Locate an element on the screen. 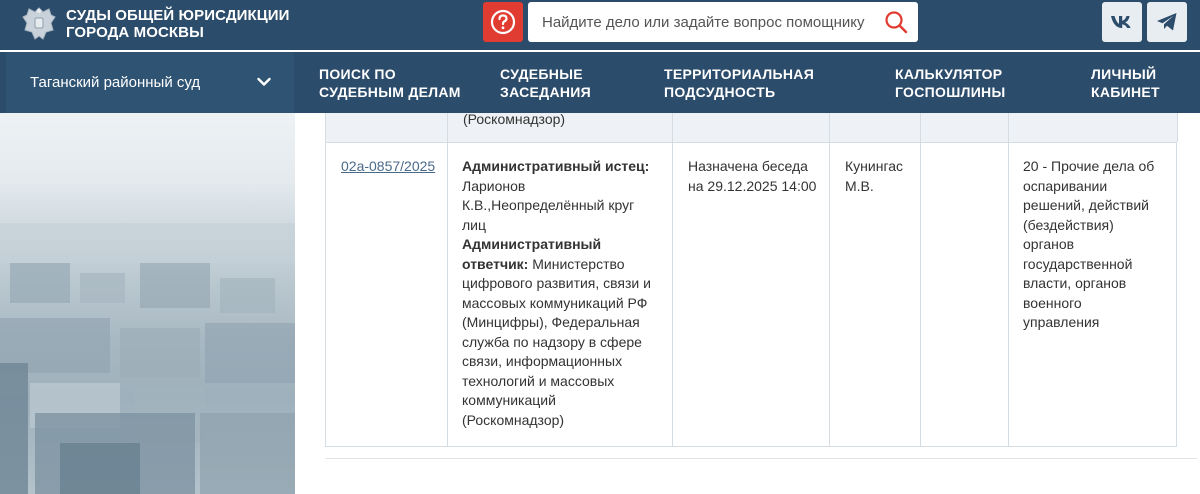  plaintiff-line: К.В.,Неопределённый круг is located at coordinates (548, 205).